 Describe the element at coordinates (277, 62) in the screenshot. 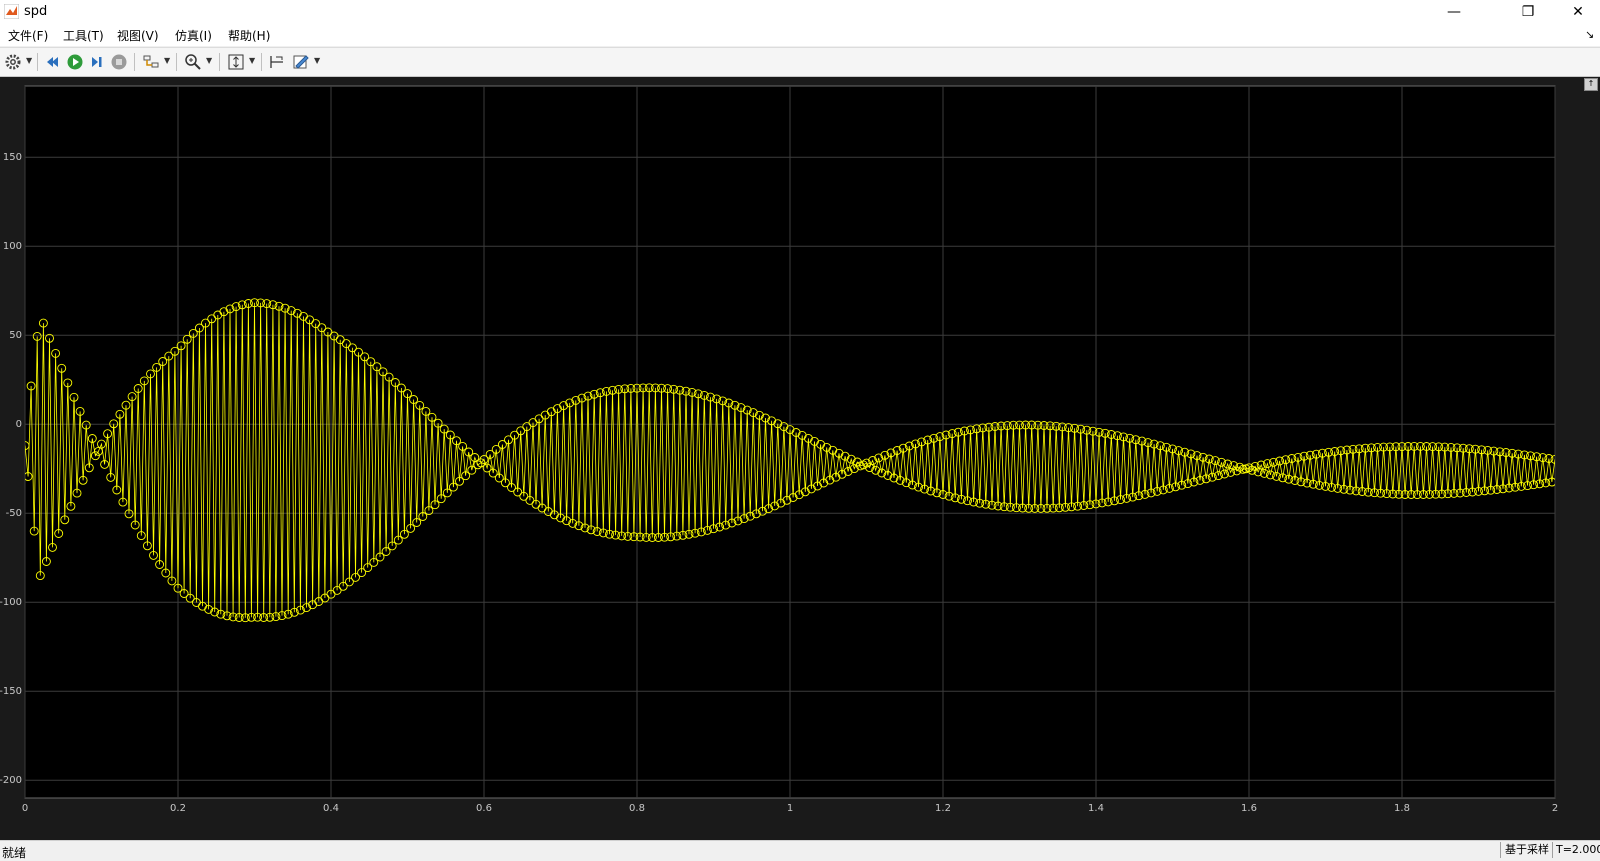

I see `cursor-icon` at that location.